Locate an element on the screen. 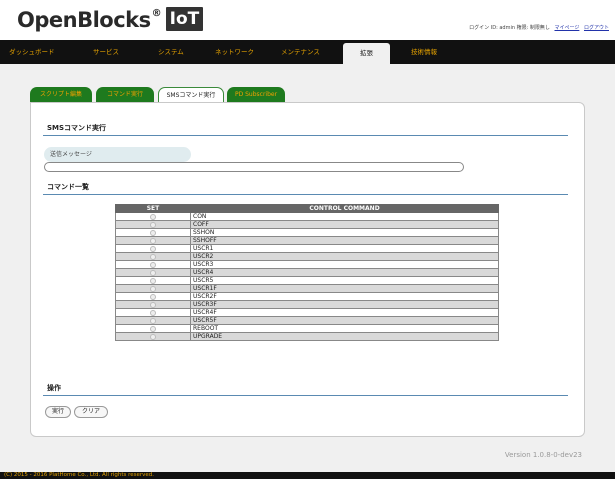 The height and width of the screenshot is (479, 615). command-name: USCR4F is located at coordinates (344, 312).